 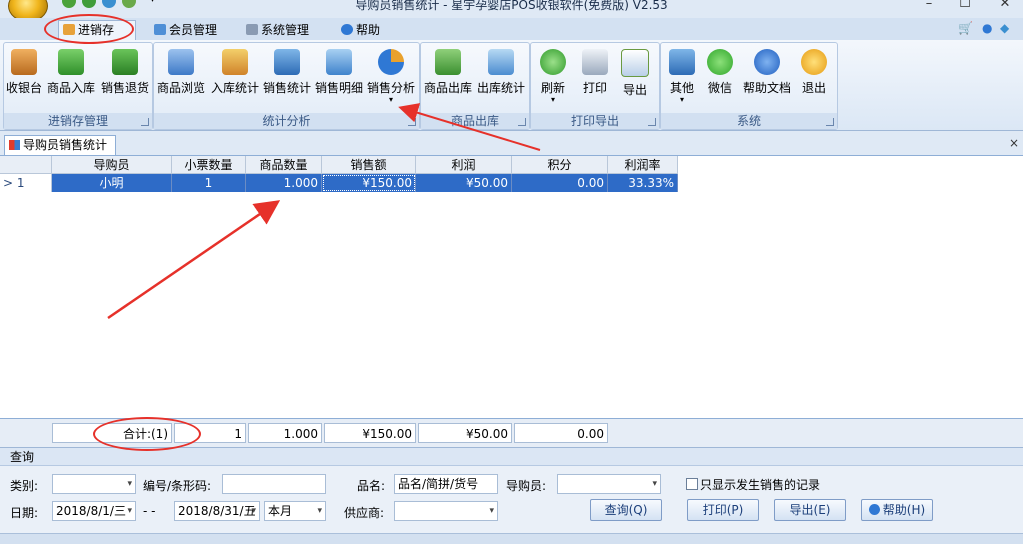 I want to click on category-select: ▾, so click(x=94, y=484).